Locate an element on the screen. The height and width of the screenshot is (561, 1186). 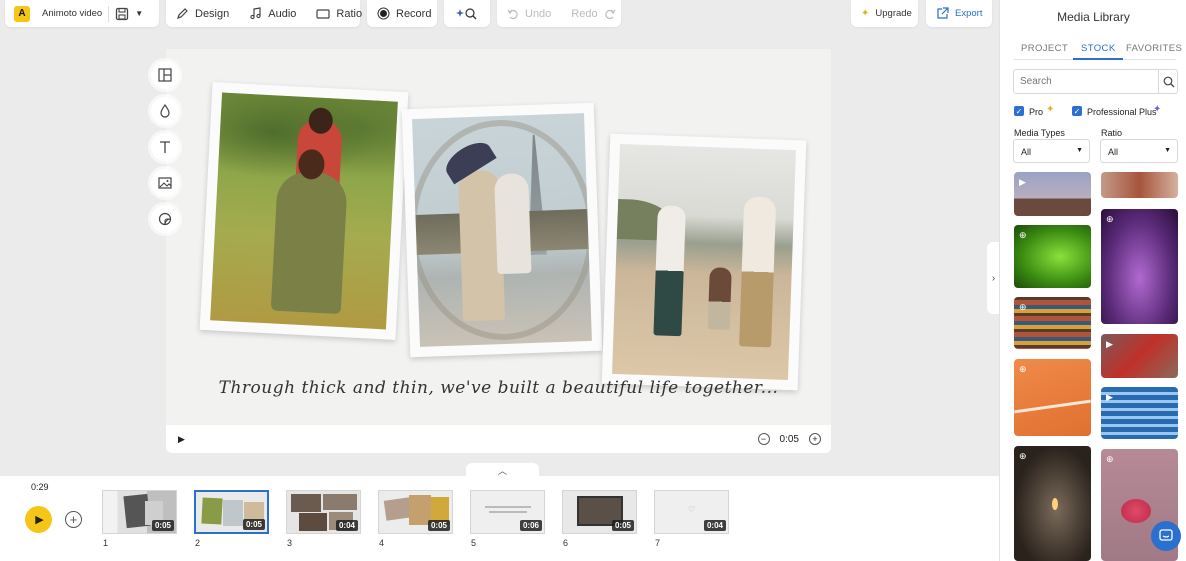
scene-thumbnail-5: 0:06 is located at coordinates (507, 512).